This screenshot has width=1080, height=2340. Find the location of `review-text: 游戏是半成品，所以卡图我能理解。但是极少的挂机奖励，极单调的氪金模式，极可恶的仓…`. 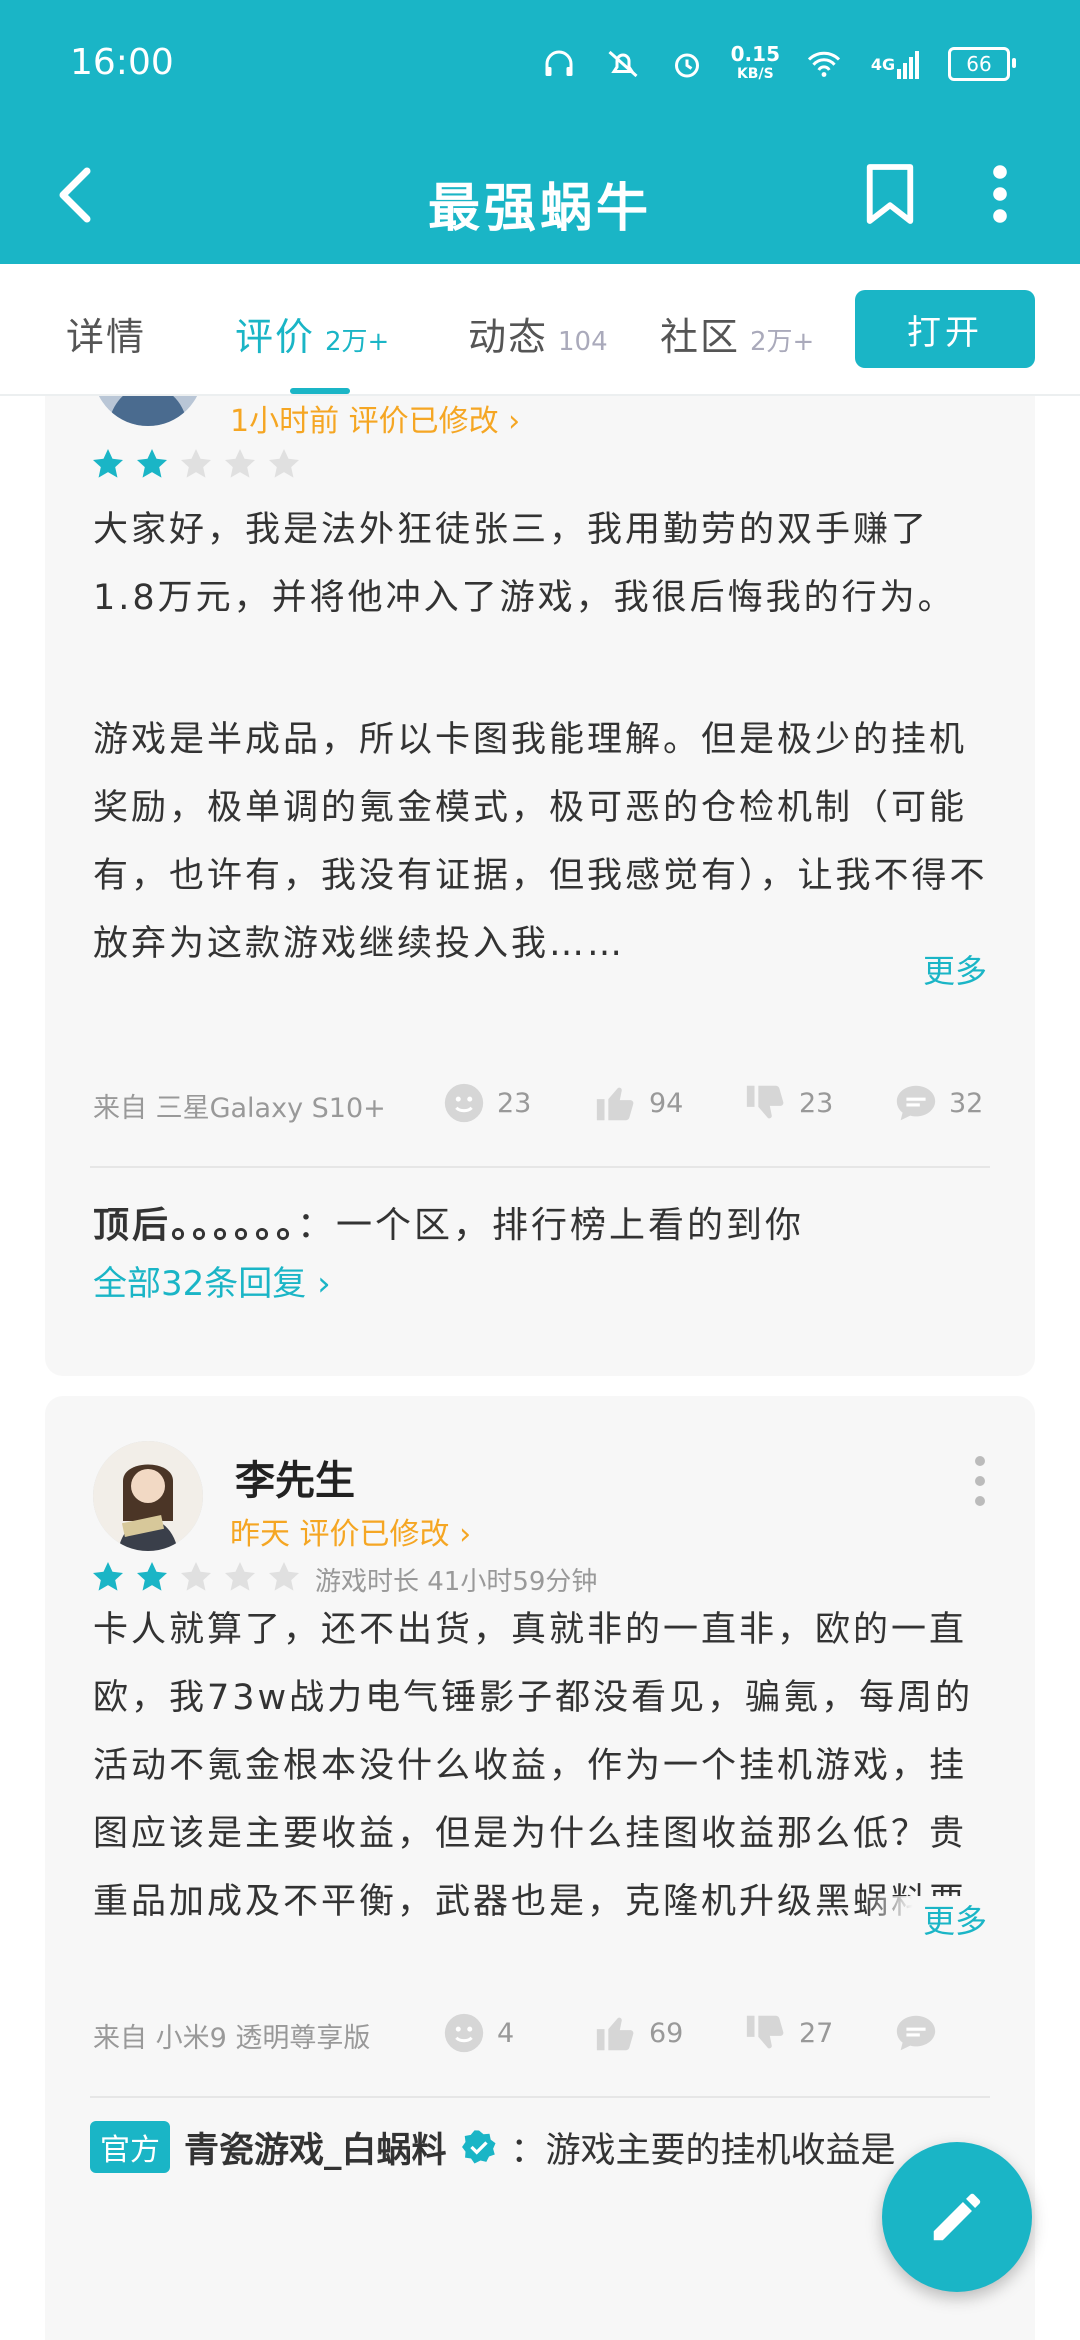

review-text: 游戏是半成品，所以卡图我能理解。但是极少的挂机奖励，极单调的氪金模式，极可恶的仓… is located at coordinates (540, 842).